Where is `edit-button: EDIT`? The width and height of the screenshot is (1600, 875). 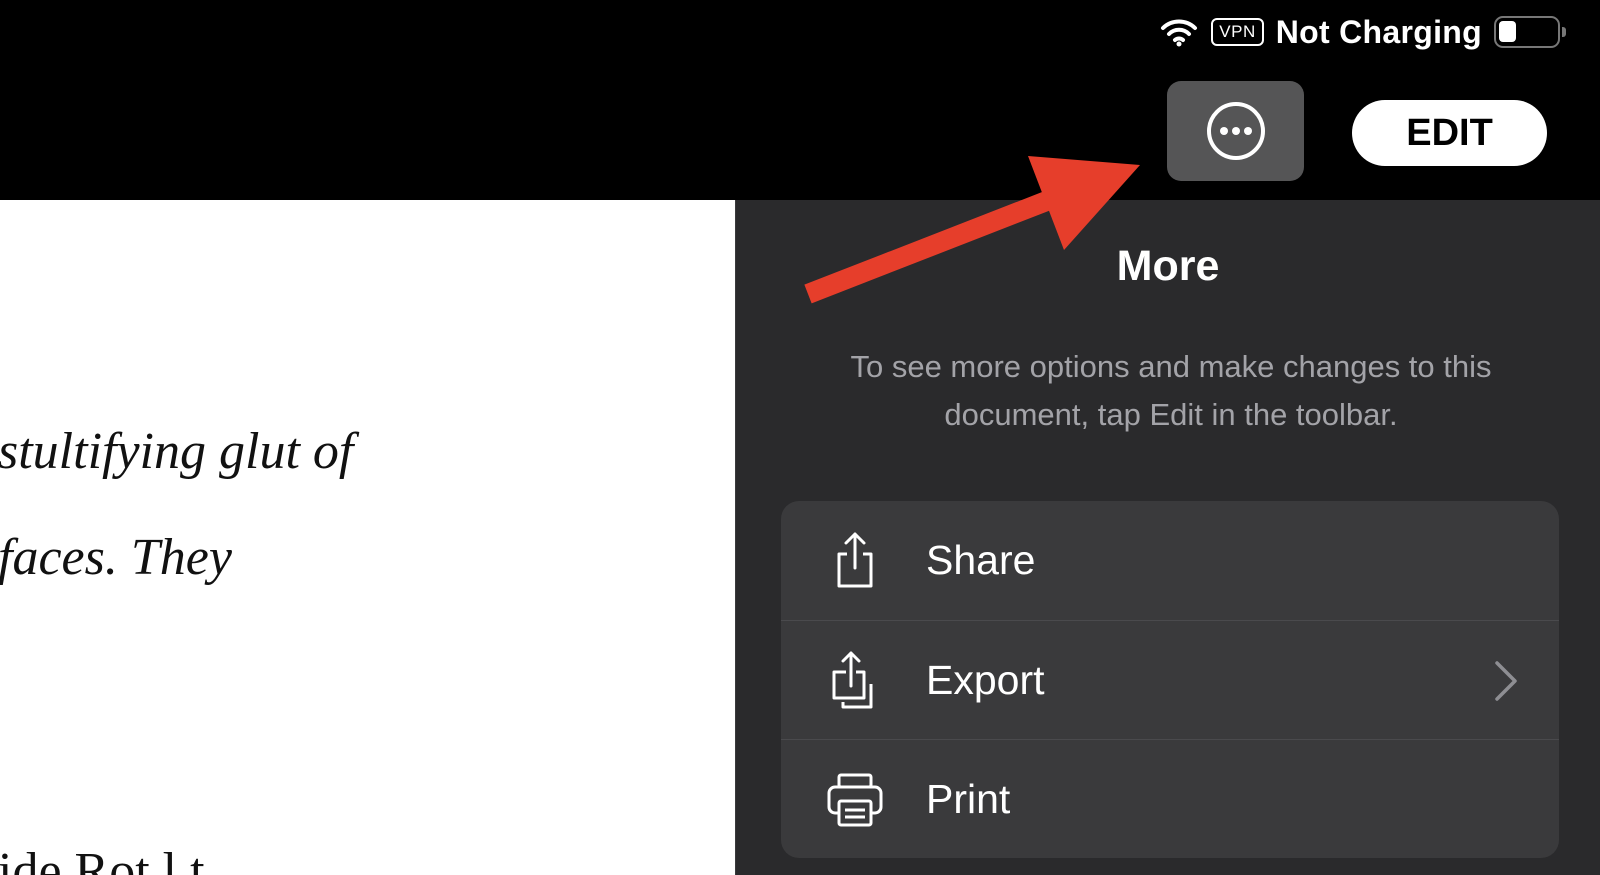 edit-button: EDIT is located at coordinates (1449, 133).